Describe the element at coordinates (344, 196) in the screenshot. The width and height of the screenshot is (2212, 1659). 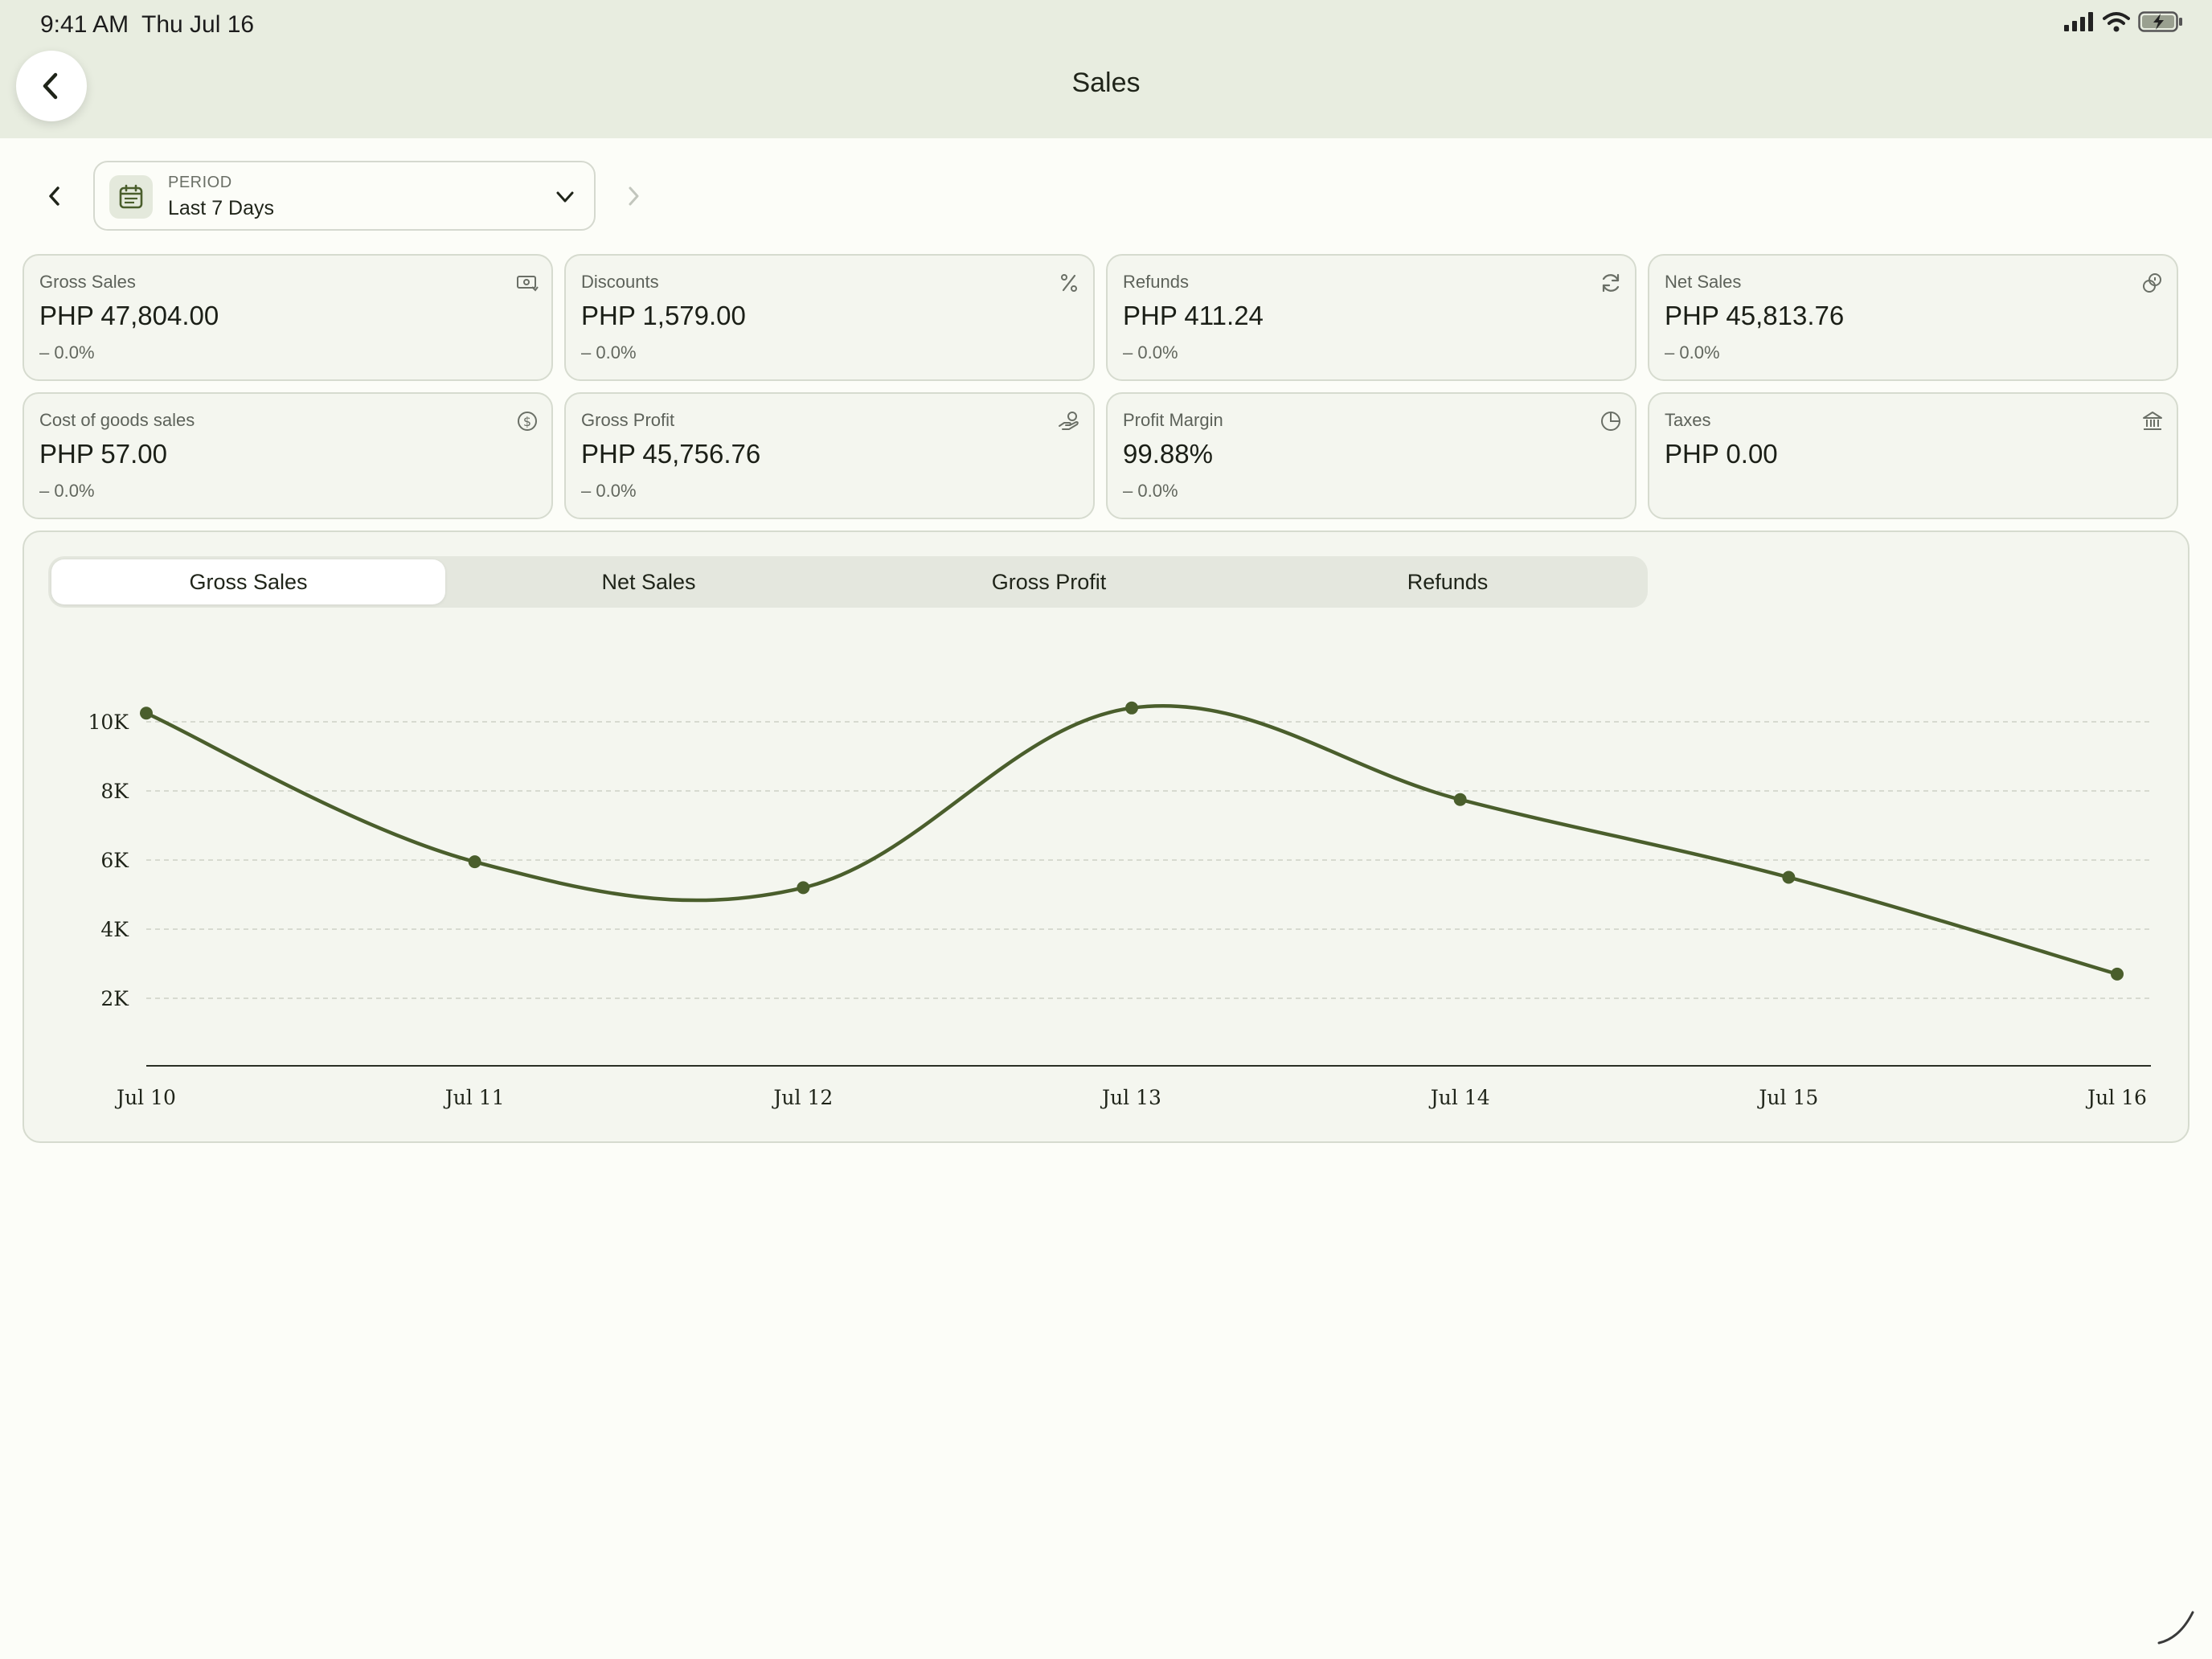
I see `period-dropdown: PERIOD Last 7 Days` at that location.